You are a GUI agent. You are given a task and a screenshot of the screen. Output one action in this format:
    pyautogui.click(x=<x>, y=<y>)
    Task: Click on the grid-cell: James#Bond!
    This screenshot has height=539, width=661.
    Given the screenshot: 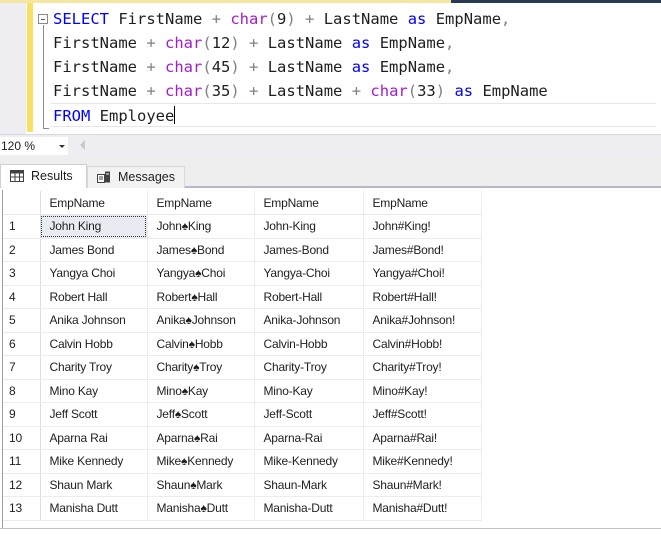 What is the action you would take?
    pyautogui.click(x=422, y=250)
    